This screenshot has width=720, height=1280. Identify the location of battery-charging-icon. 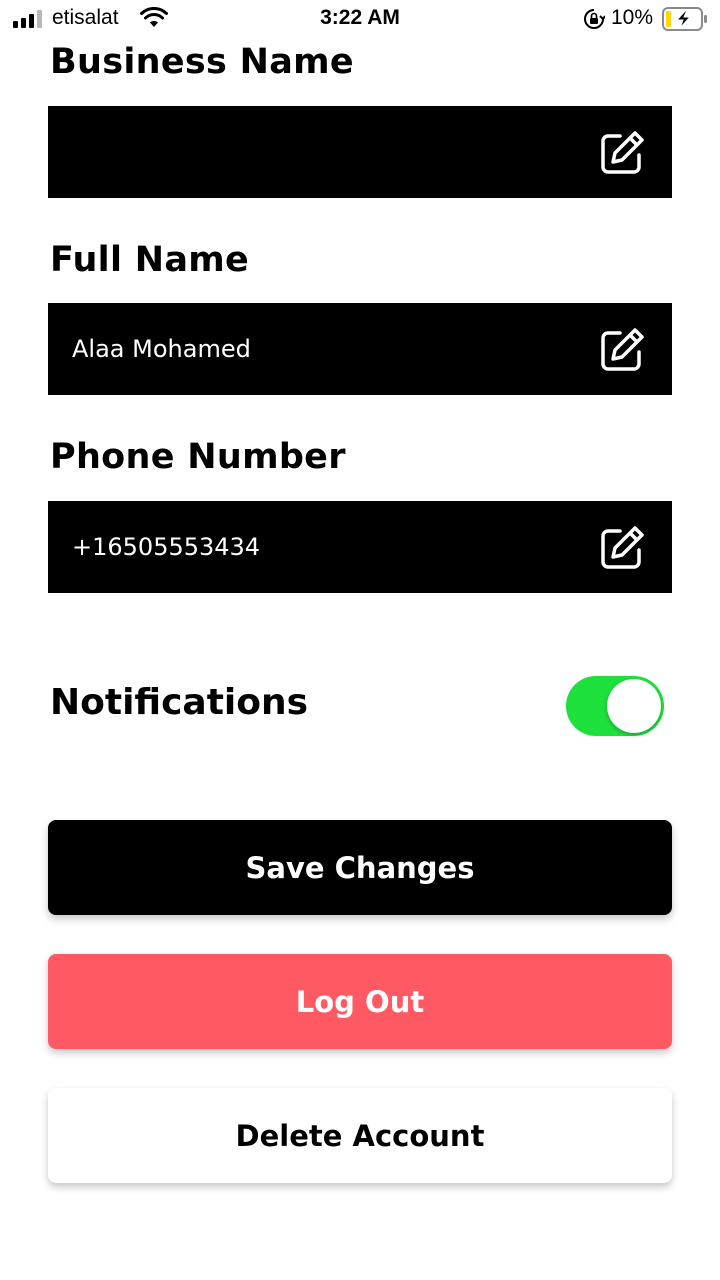
(684, 19).